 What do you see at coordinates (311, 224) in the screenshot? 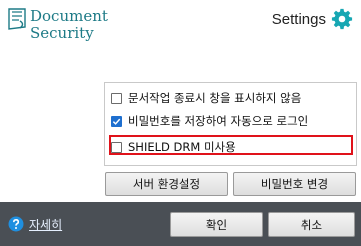
I see `cancel-button: 취소` at bounding box center [311, 224].